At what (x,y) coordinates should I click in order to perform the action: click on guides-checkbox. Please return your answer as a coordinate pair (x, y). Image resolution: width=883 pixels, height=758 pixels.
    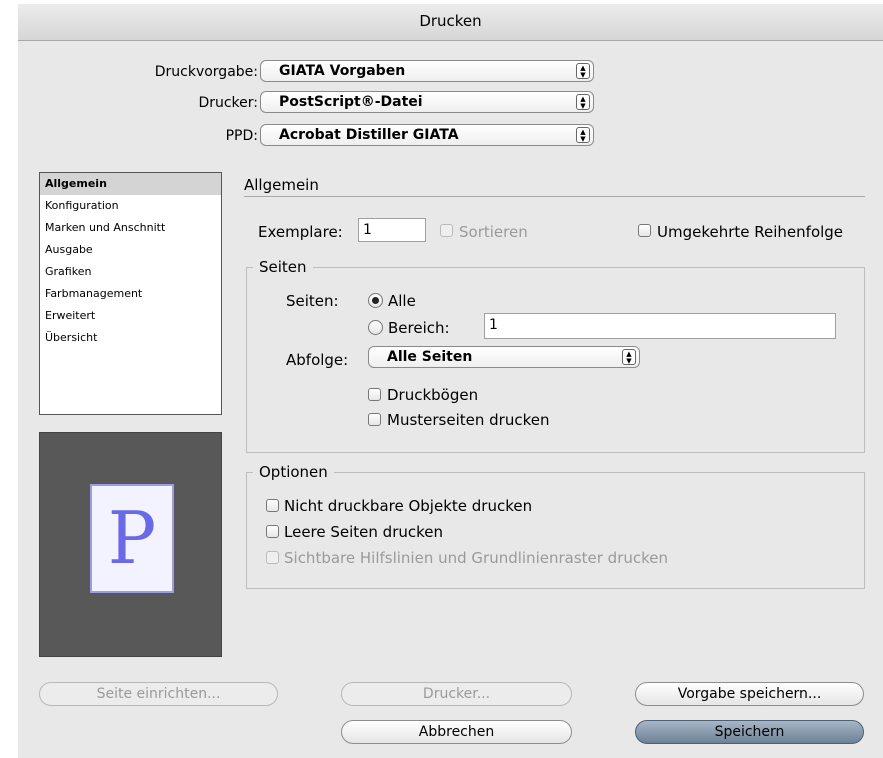
    Looking at the image, I should click on (272, 557).